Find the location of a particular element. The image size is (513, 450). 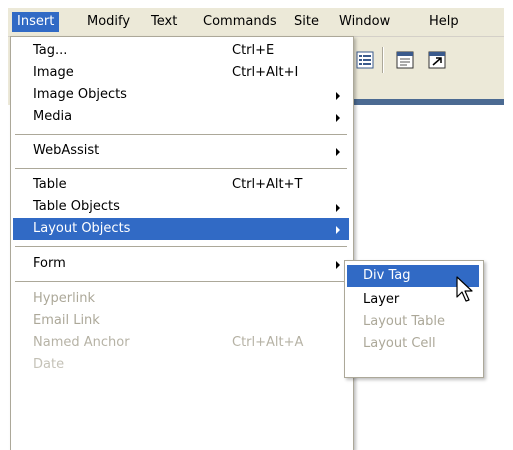

menu-item-form: Form is located at coordinates (181, 264).